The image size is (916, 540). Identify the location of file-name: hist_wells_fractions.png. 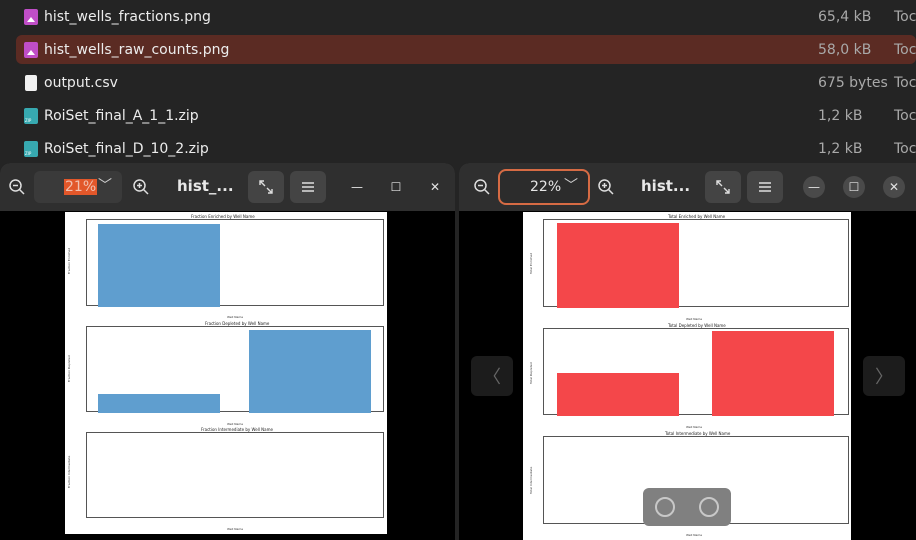
(127, 16).